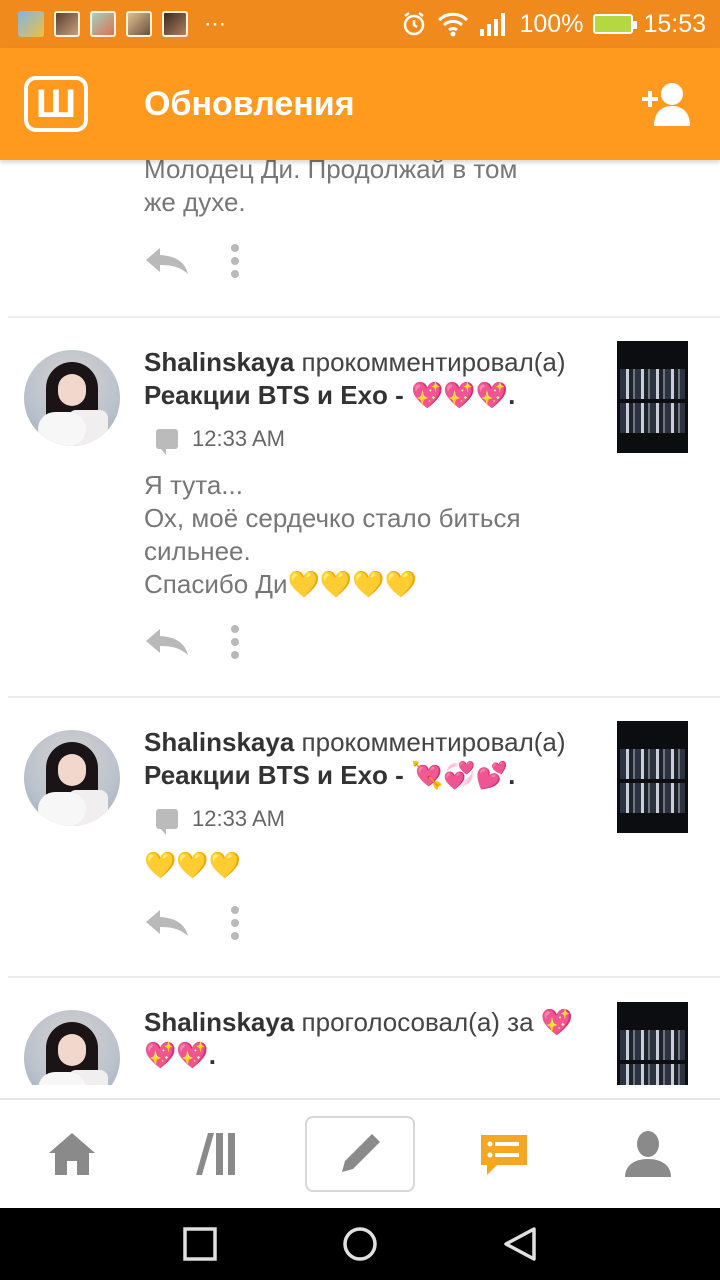 The image size is (720, 1280). Describe the element at coordinates (193, 865) in the screenshot. I see `comment-line: 💛💛💛` at that location.